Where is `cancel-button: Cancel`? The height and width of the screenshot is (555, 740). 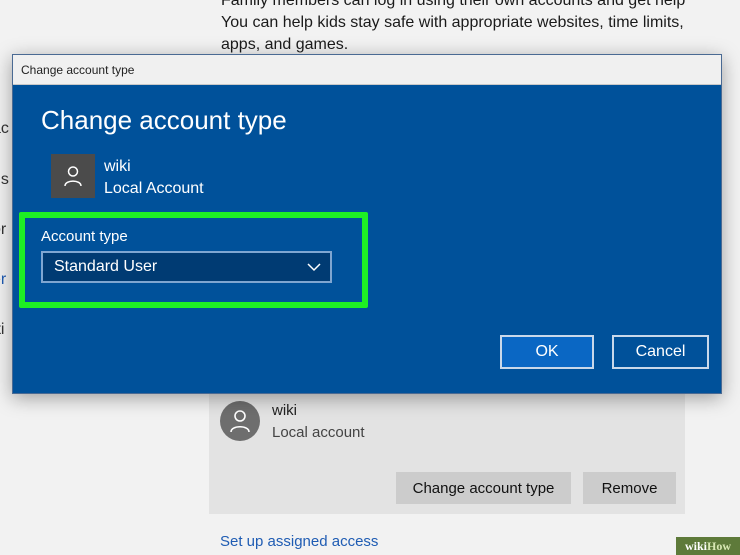
cancel-button: Cancel is located at coordinates (660, 352).